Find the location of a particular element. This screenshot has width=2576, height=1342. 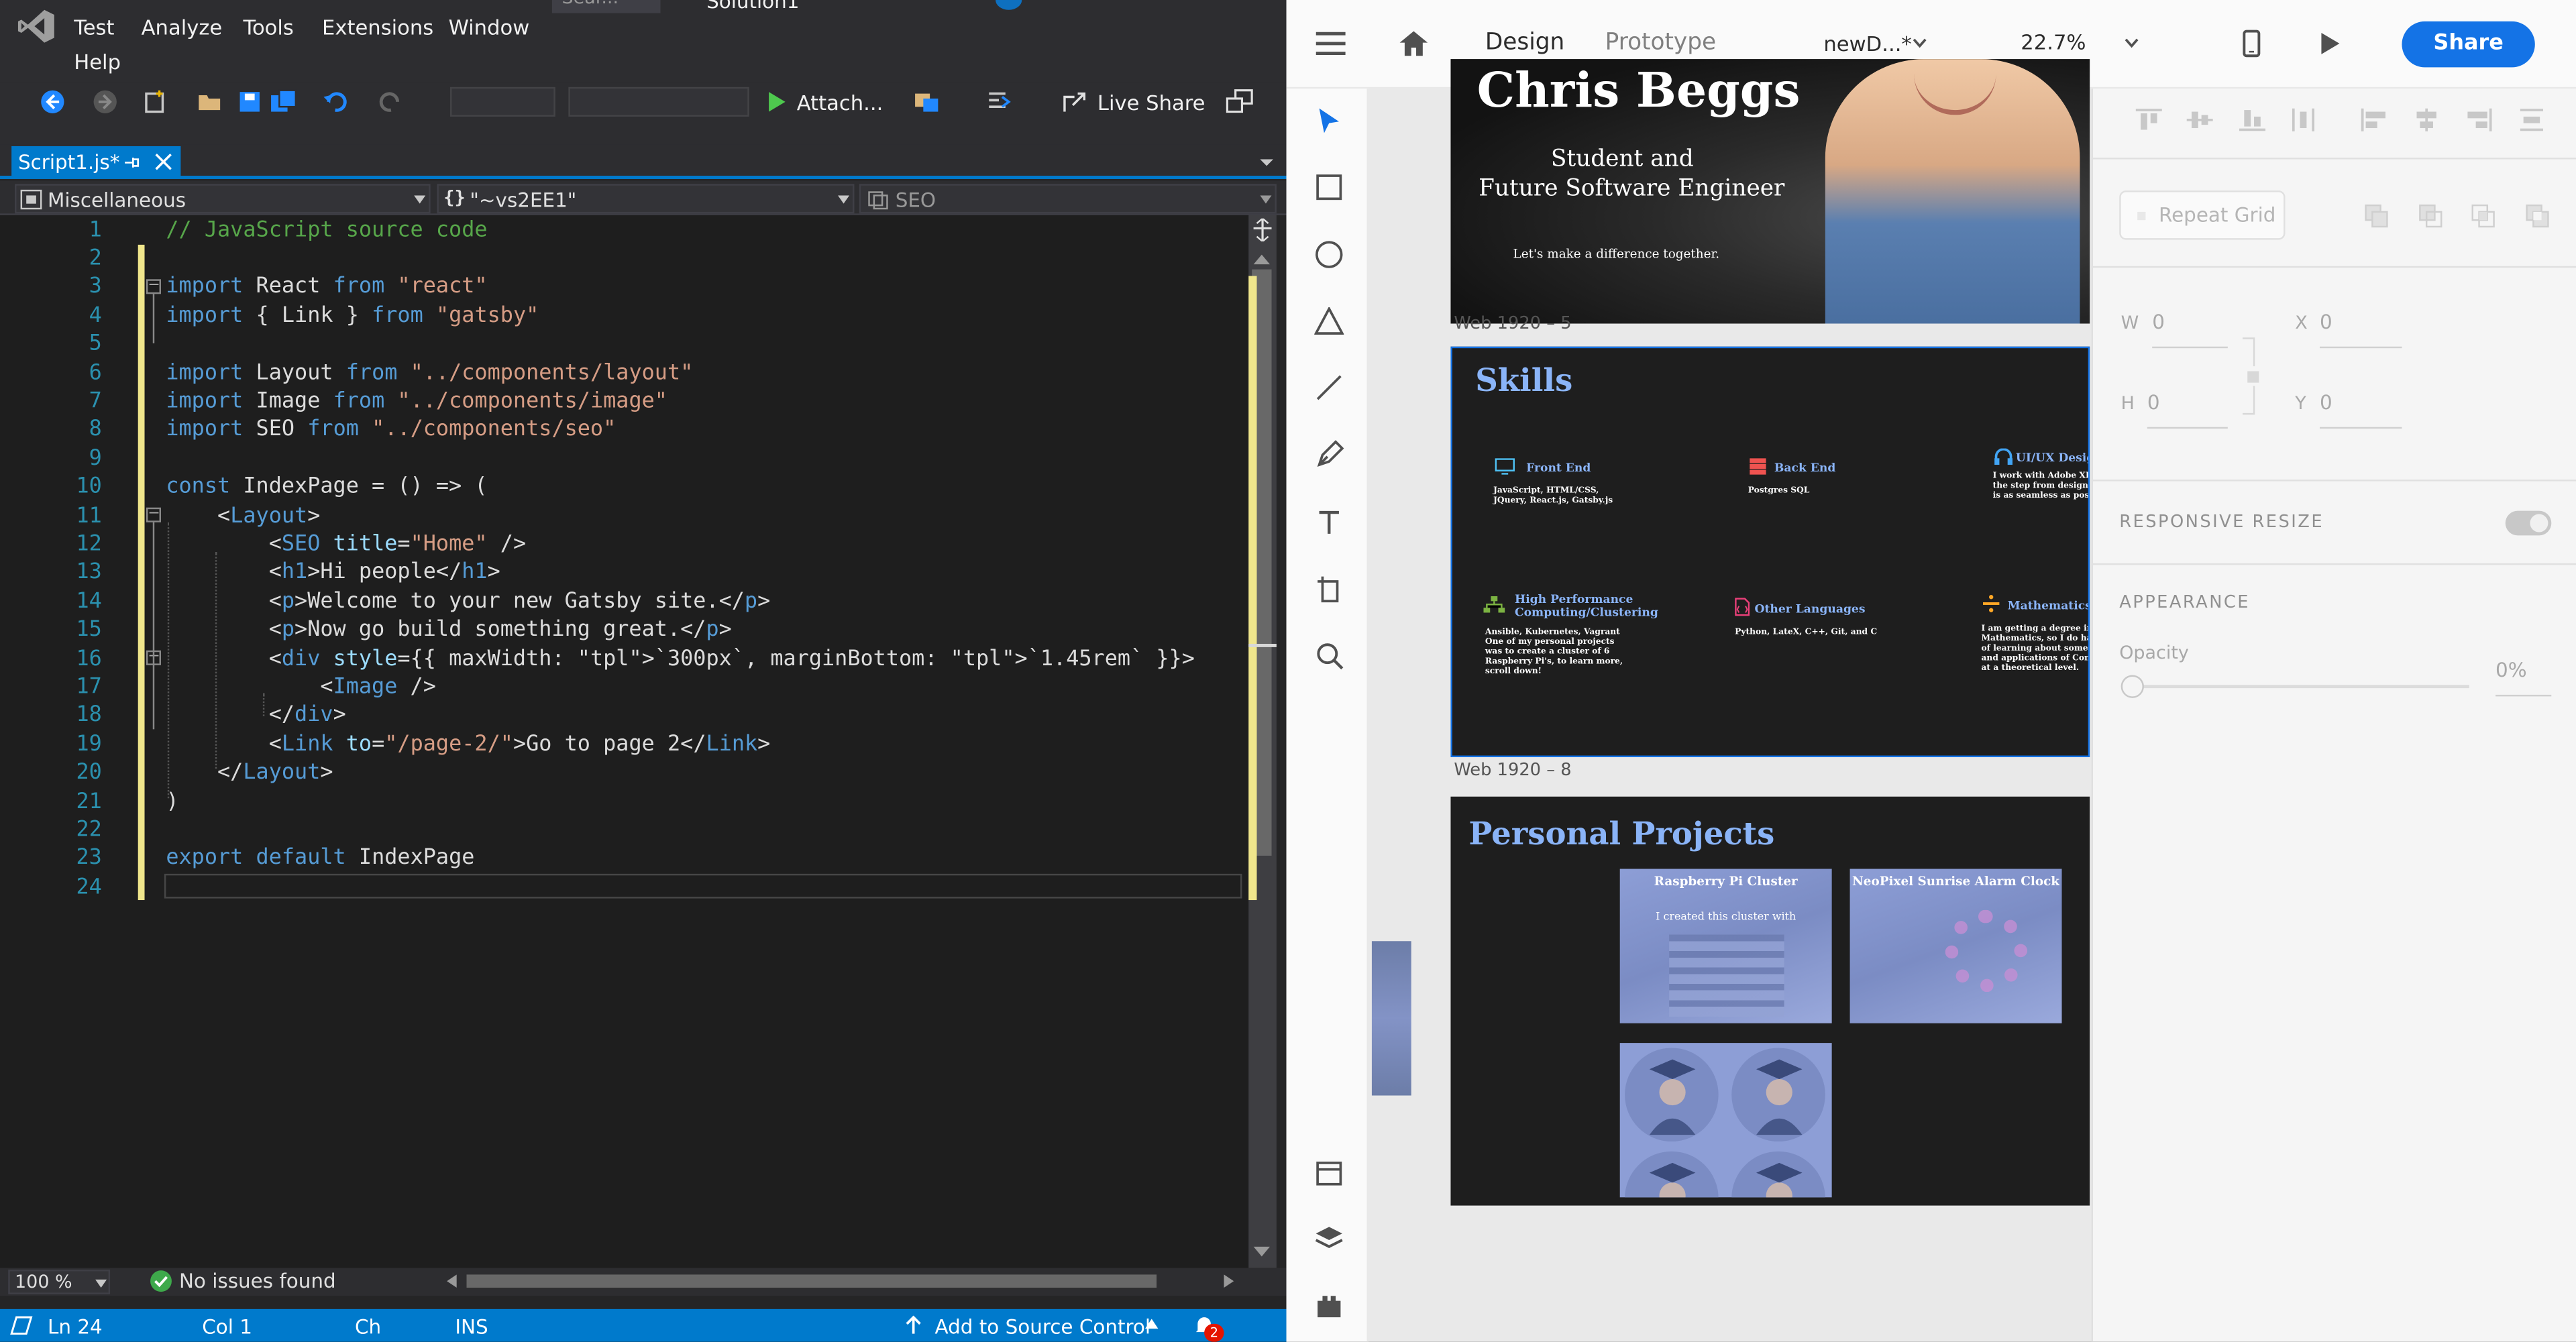

redo-icon is located at coordinates (391, 102).